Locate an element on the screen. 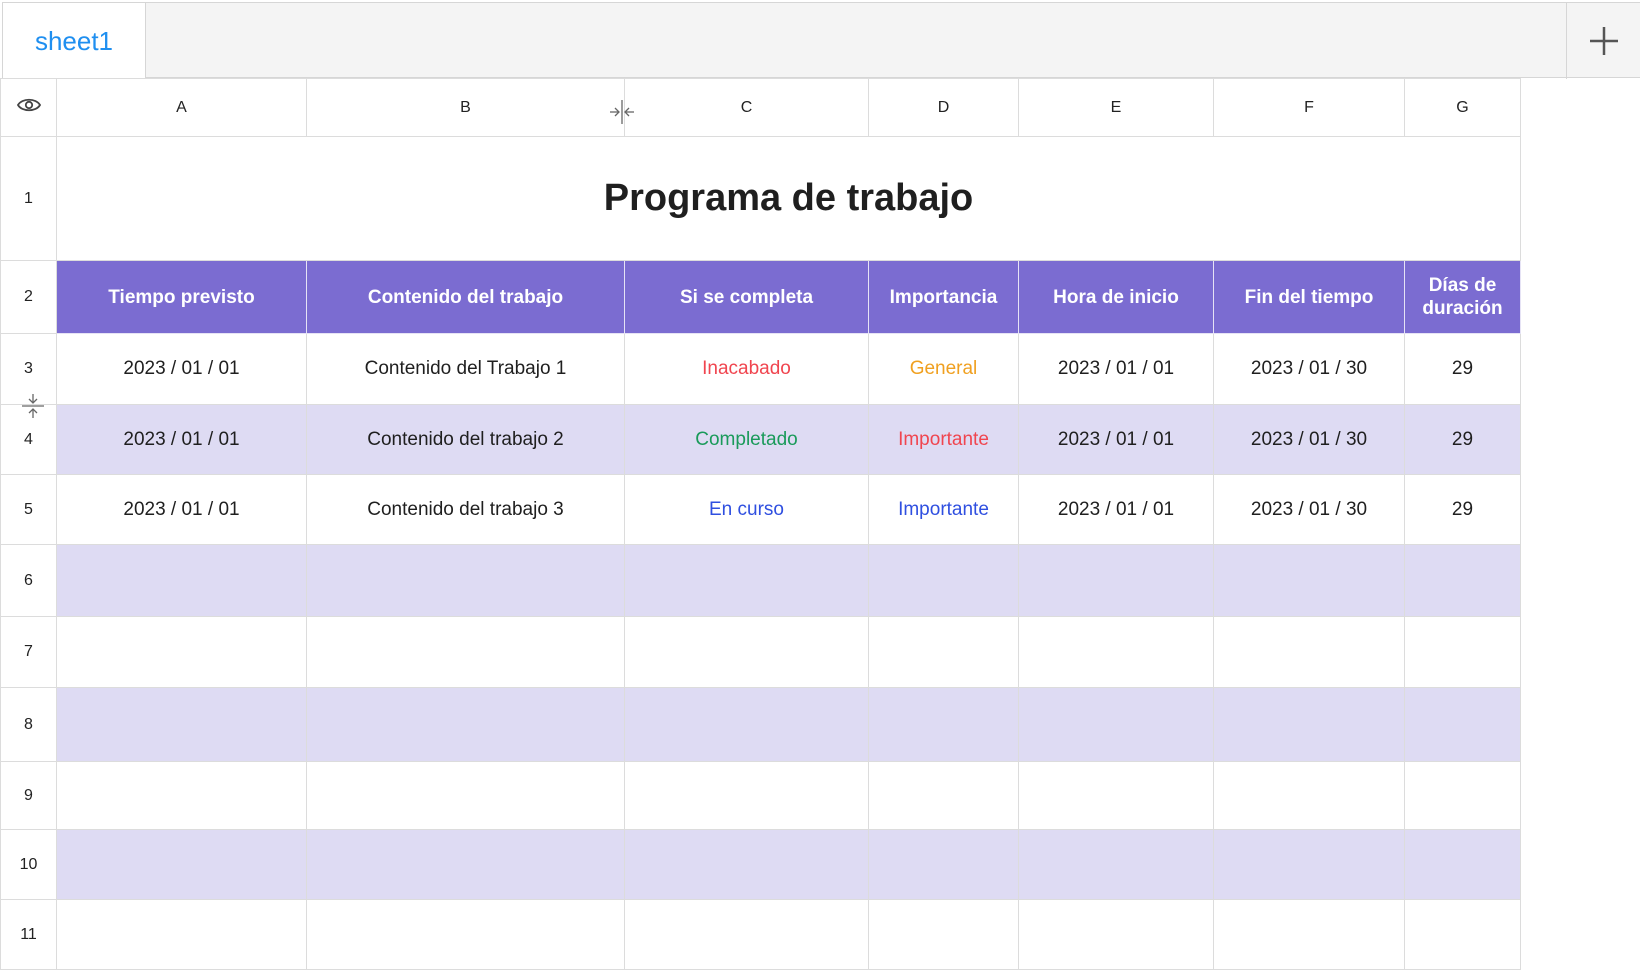  sheet-title-cell: Programa de trabajo is located at coordinates (788, 198).